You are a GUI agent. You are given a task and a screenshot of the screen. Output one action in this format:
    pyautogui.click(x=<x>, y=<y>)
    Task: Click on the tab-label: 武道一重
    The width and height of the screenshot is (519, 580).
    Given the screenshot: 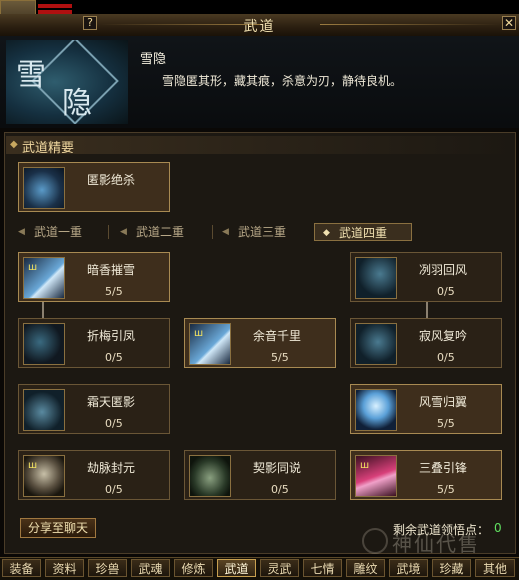 What is the action you would take?
    pyautogui.click(x=58, y=232)
    